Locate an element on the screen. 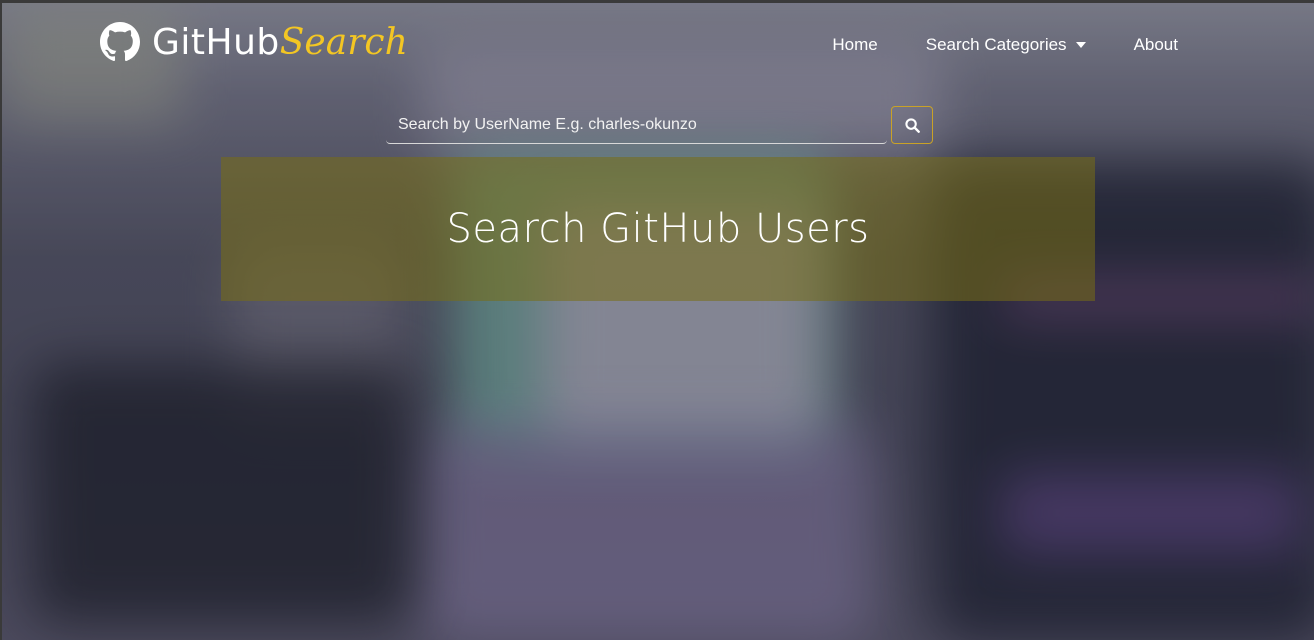 This screenshot has width=1314, height=640. search-button is located at coordinates (912, 125).